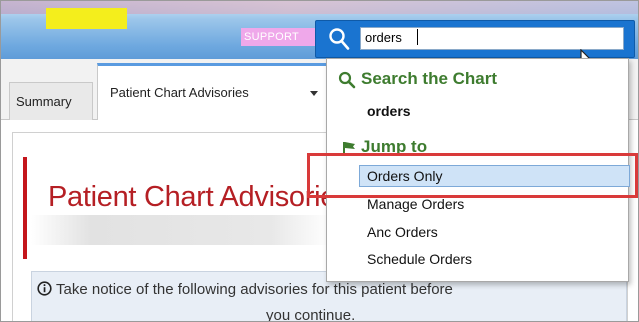 This screenshot has height=322, width=639. I want to click on search-query-result: orders, so click(389, 111).